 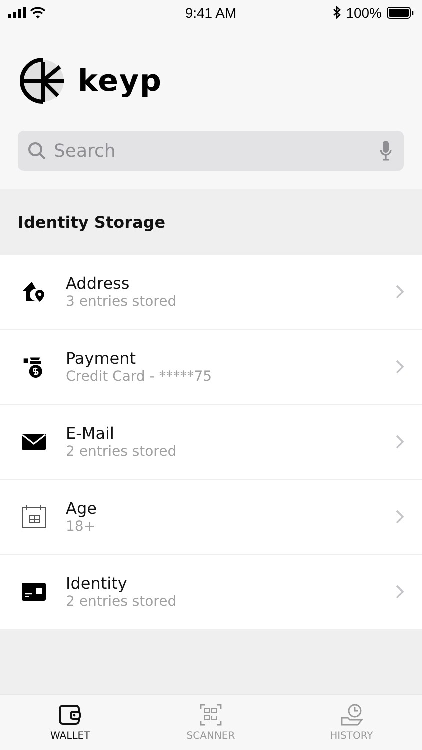 What do you see at coordinates (337, 12) in the screenshot?
I see `bluetooth-icon` at bounding box center [337, 12].